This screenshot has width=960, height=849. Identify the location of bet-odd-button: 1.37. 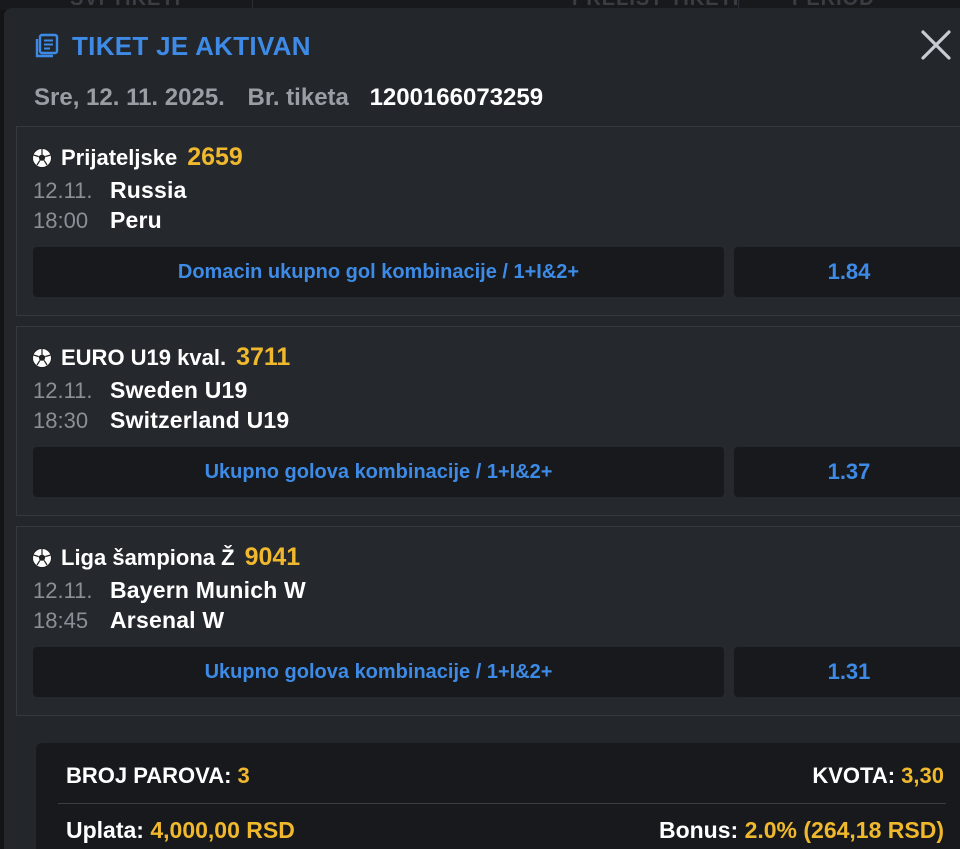
(847, 472).